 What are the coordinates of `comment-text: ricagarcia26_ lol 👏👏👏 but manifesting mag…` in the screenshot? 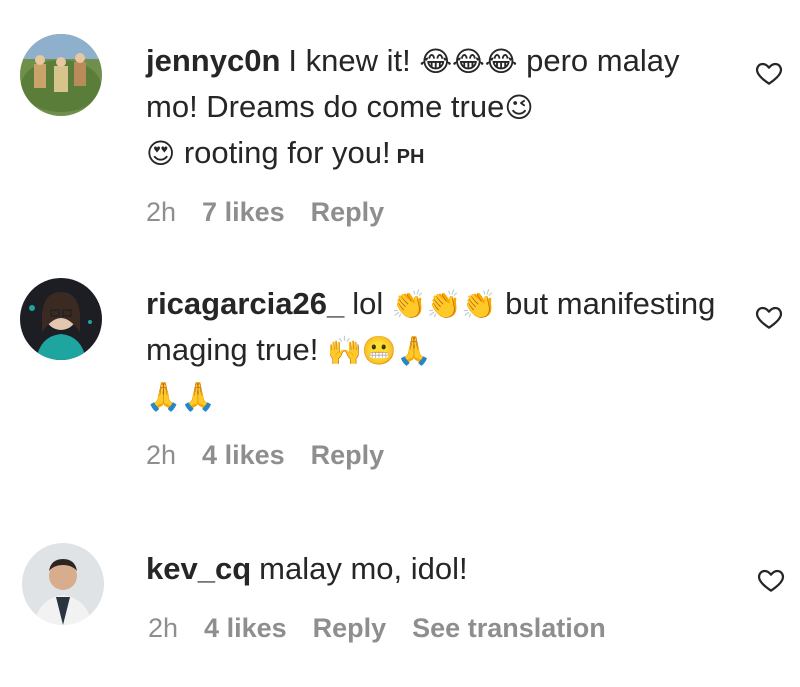 It's located at (436, 350).